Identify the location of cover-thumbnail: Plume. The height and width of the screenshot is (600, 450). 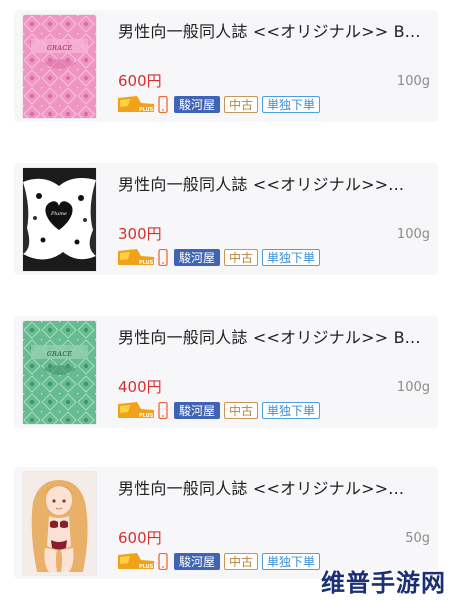
(59, 219).